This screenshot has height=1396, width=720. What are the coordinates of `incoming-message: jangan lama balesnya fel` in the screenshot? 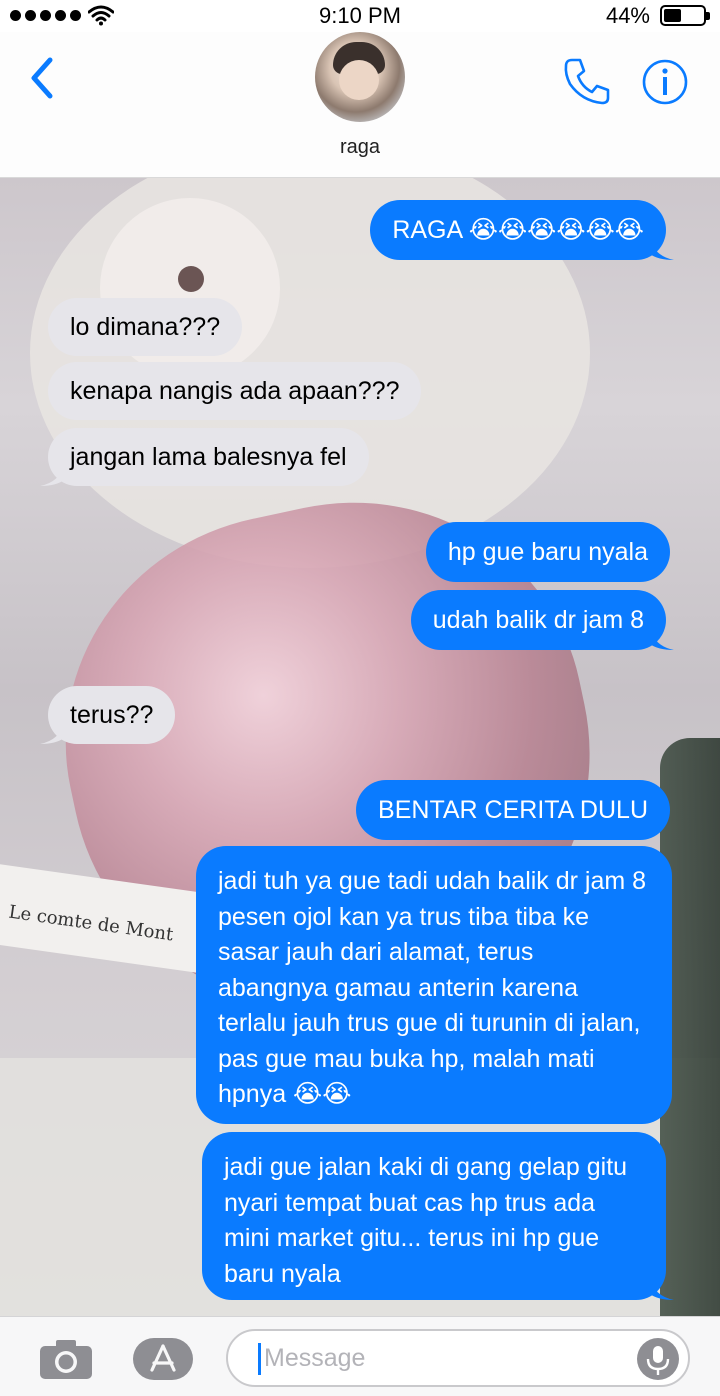 It's located at (204, 457).